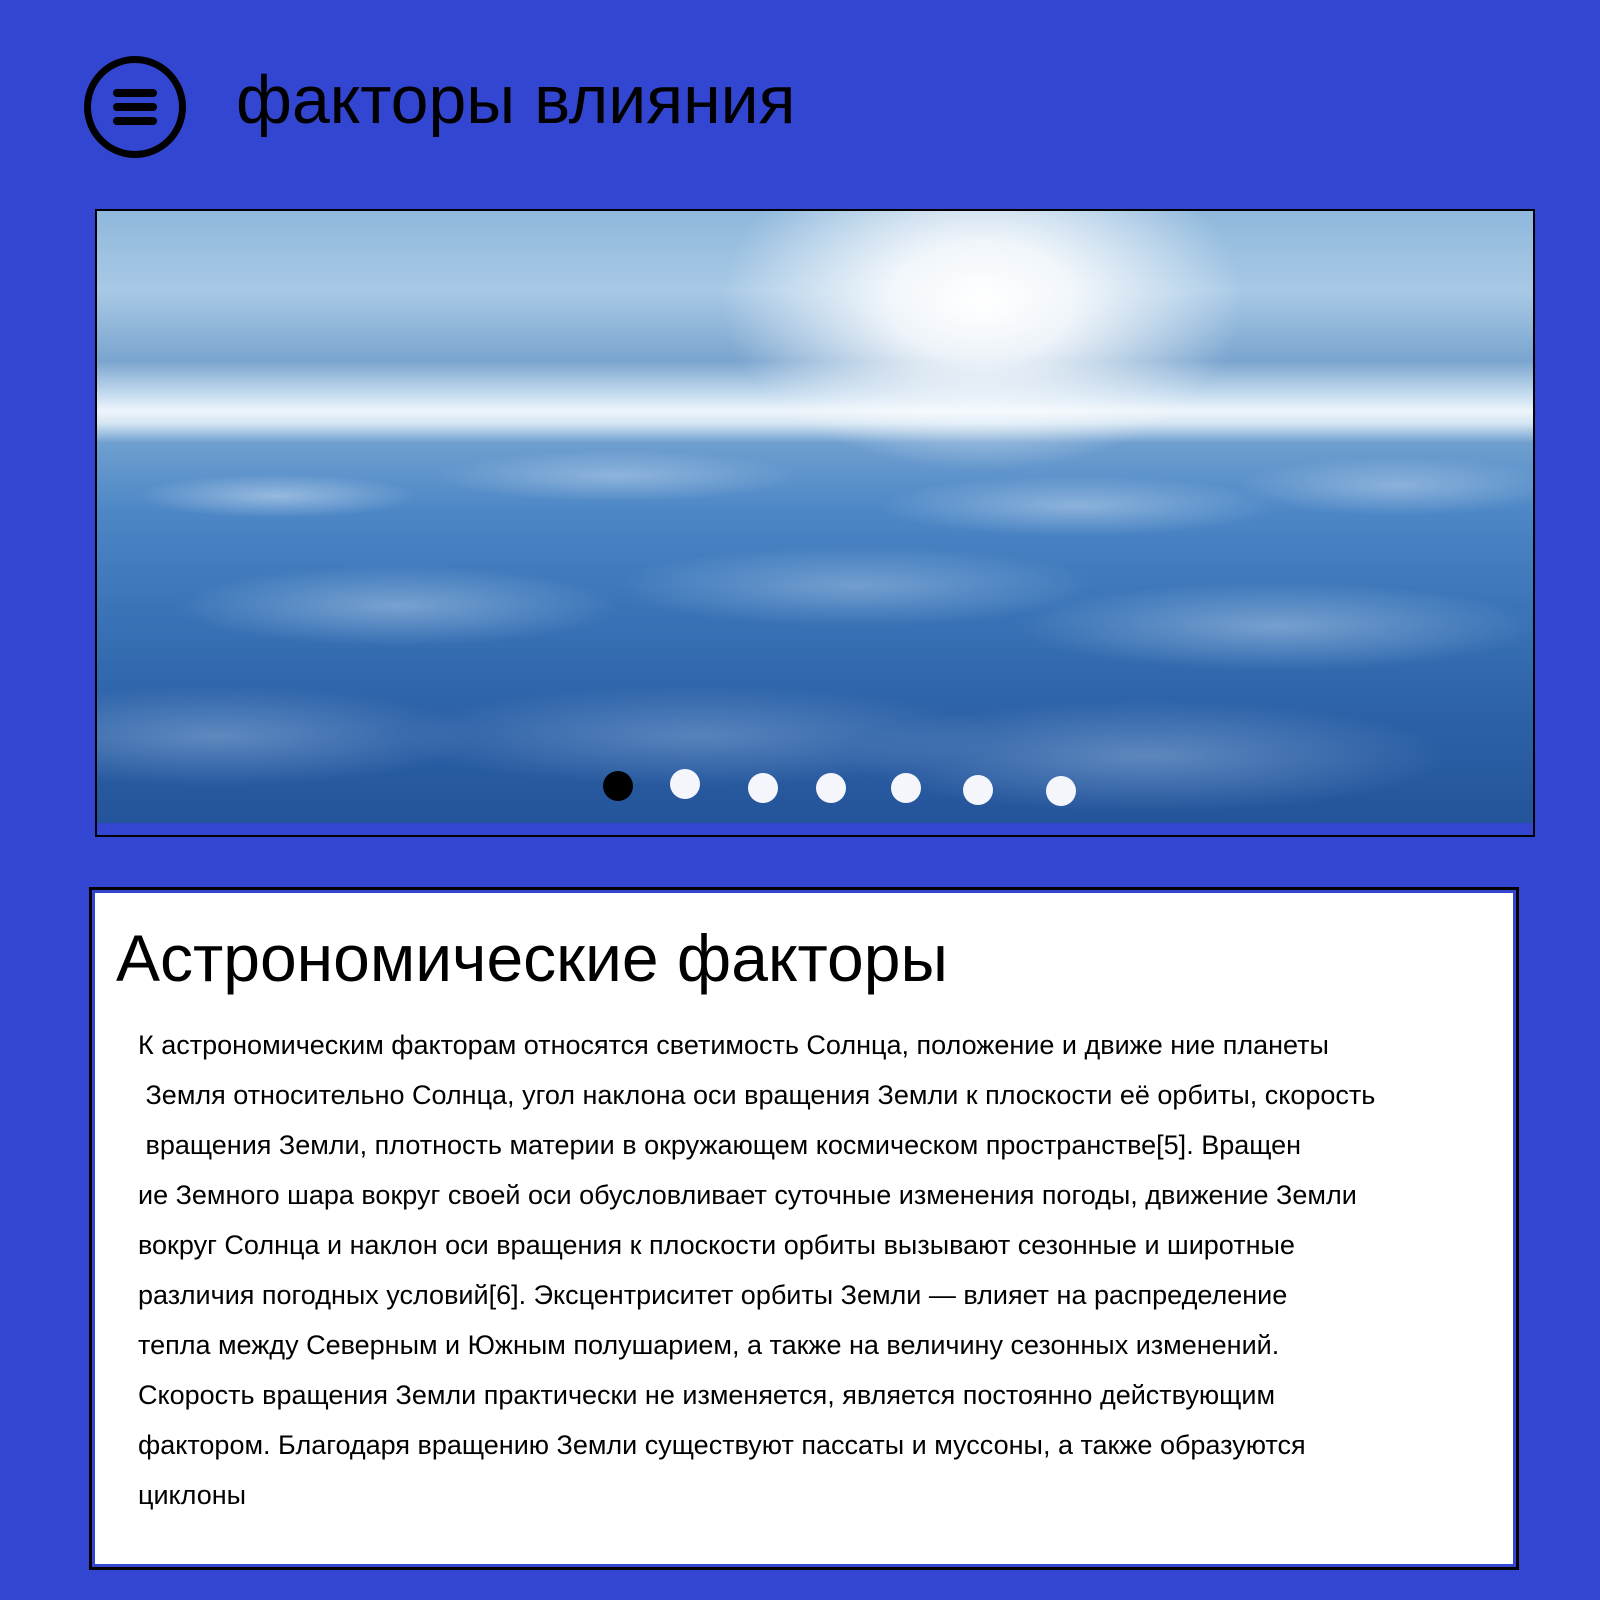 The image size is (1600, 1600). I want to click on hamburger-icon-bar-middle, so click(135, 107).